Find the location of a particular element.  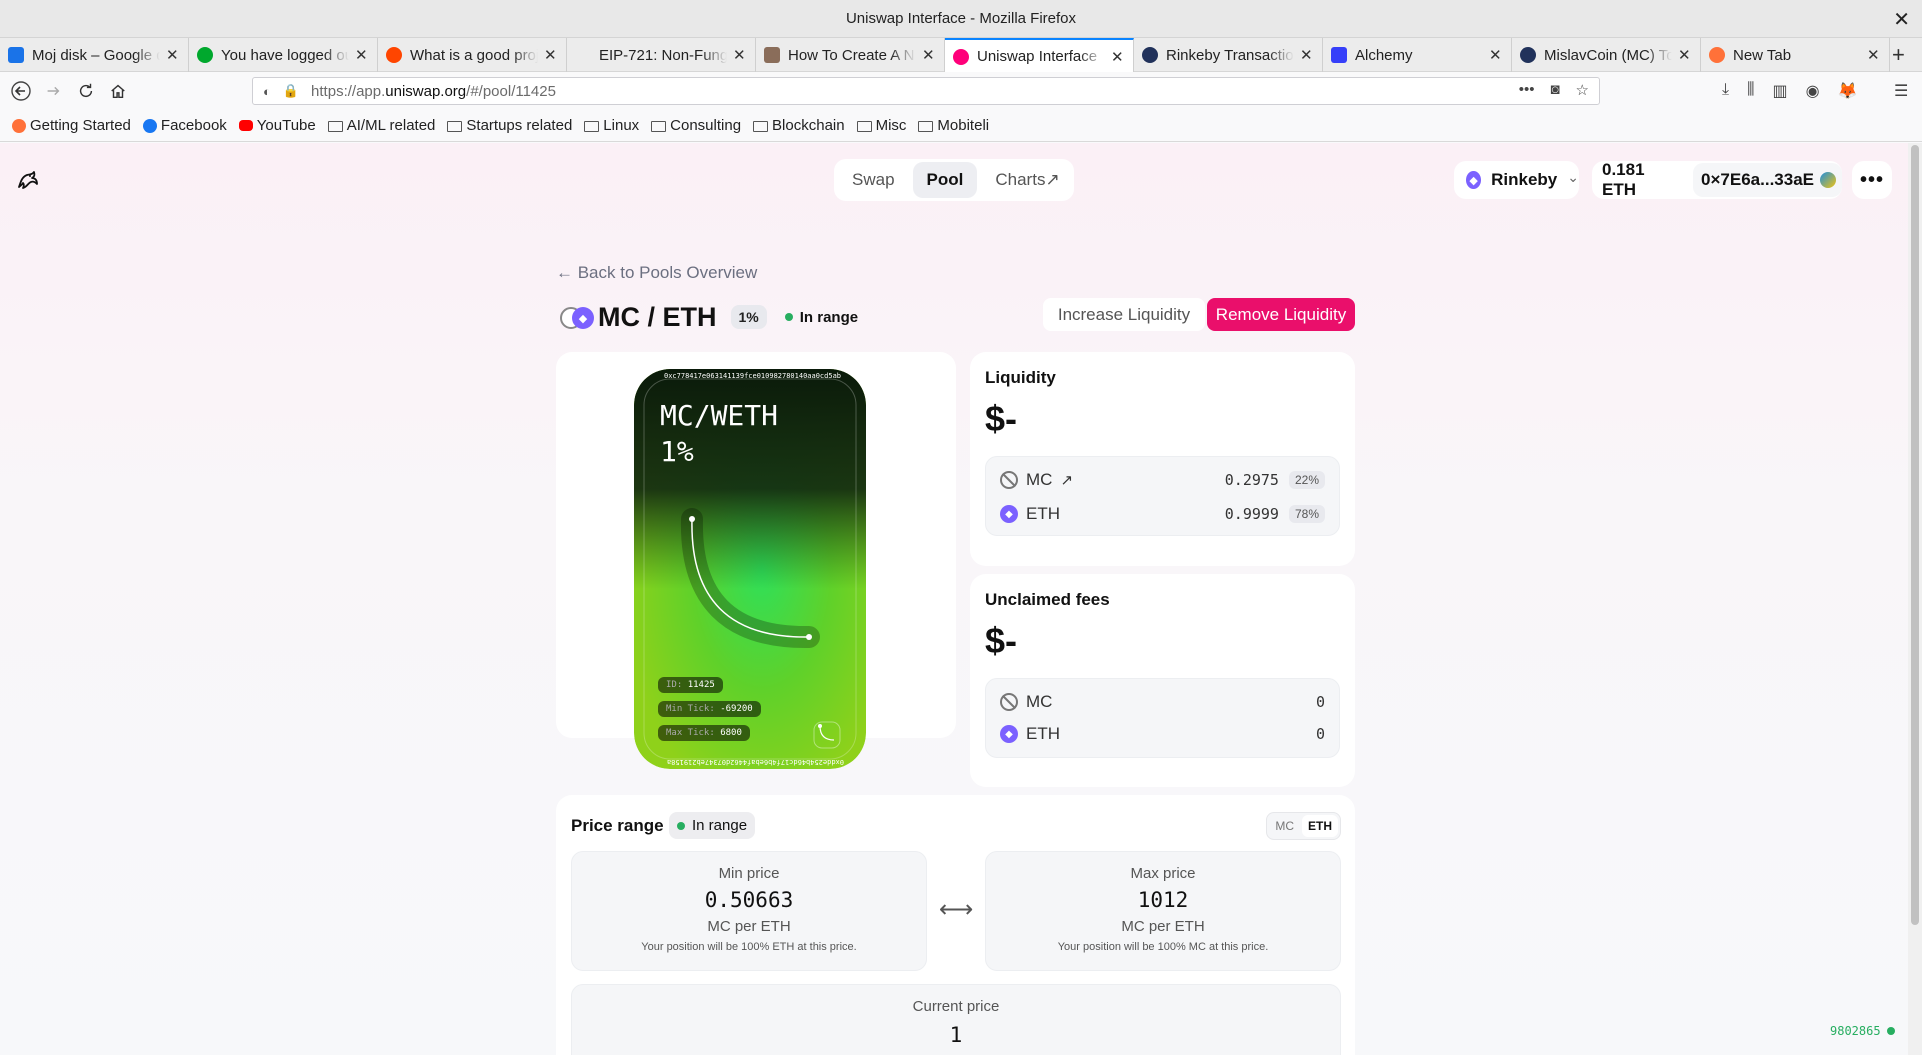

reload-icon is located at coordinates (86, 91).